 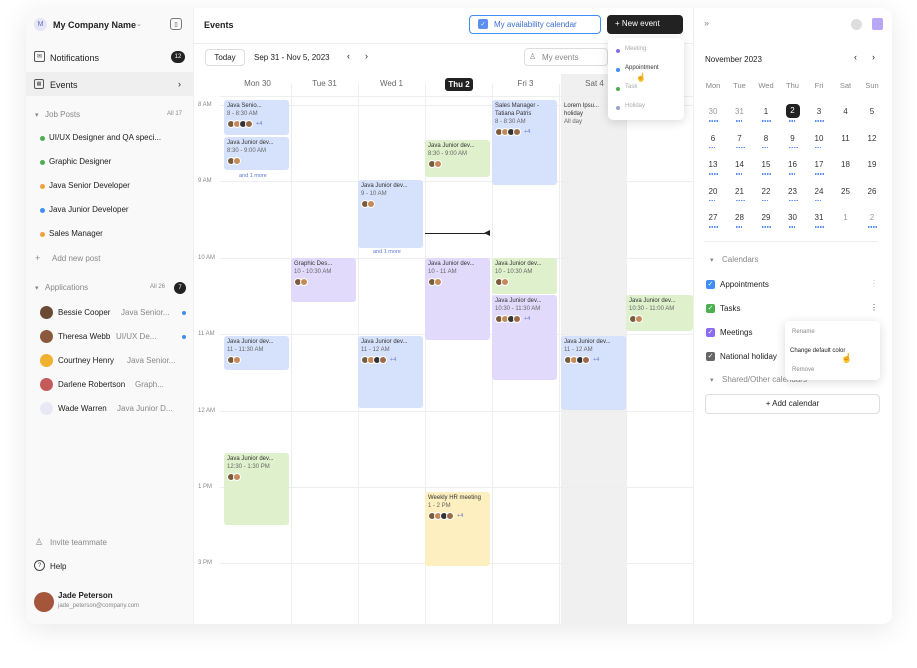 What do you see at coordinates (119, 185) in the screenshot?
I see `sidebar-job-post-item: Java Senior Developer` at bounding box center [119, 185].